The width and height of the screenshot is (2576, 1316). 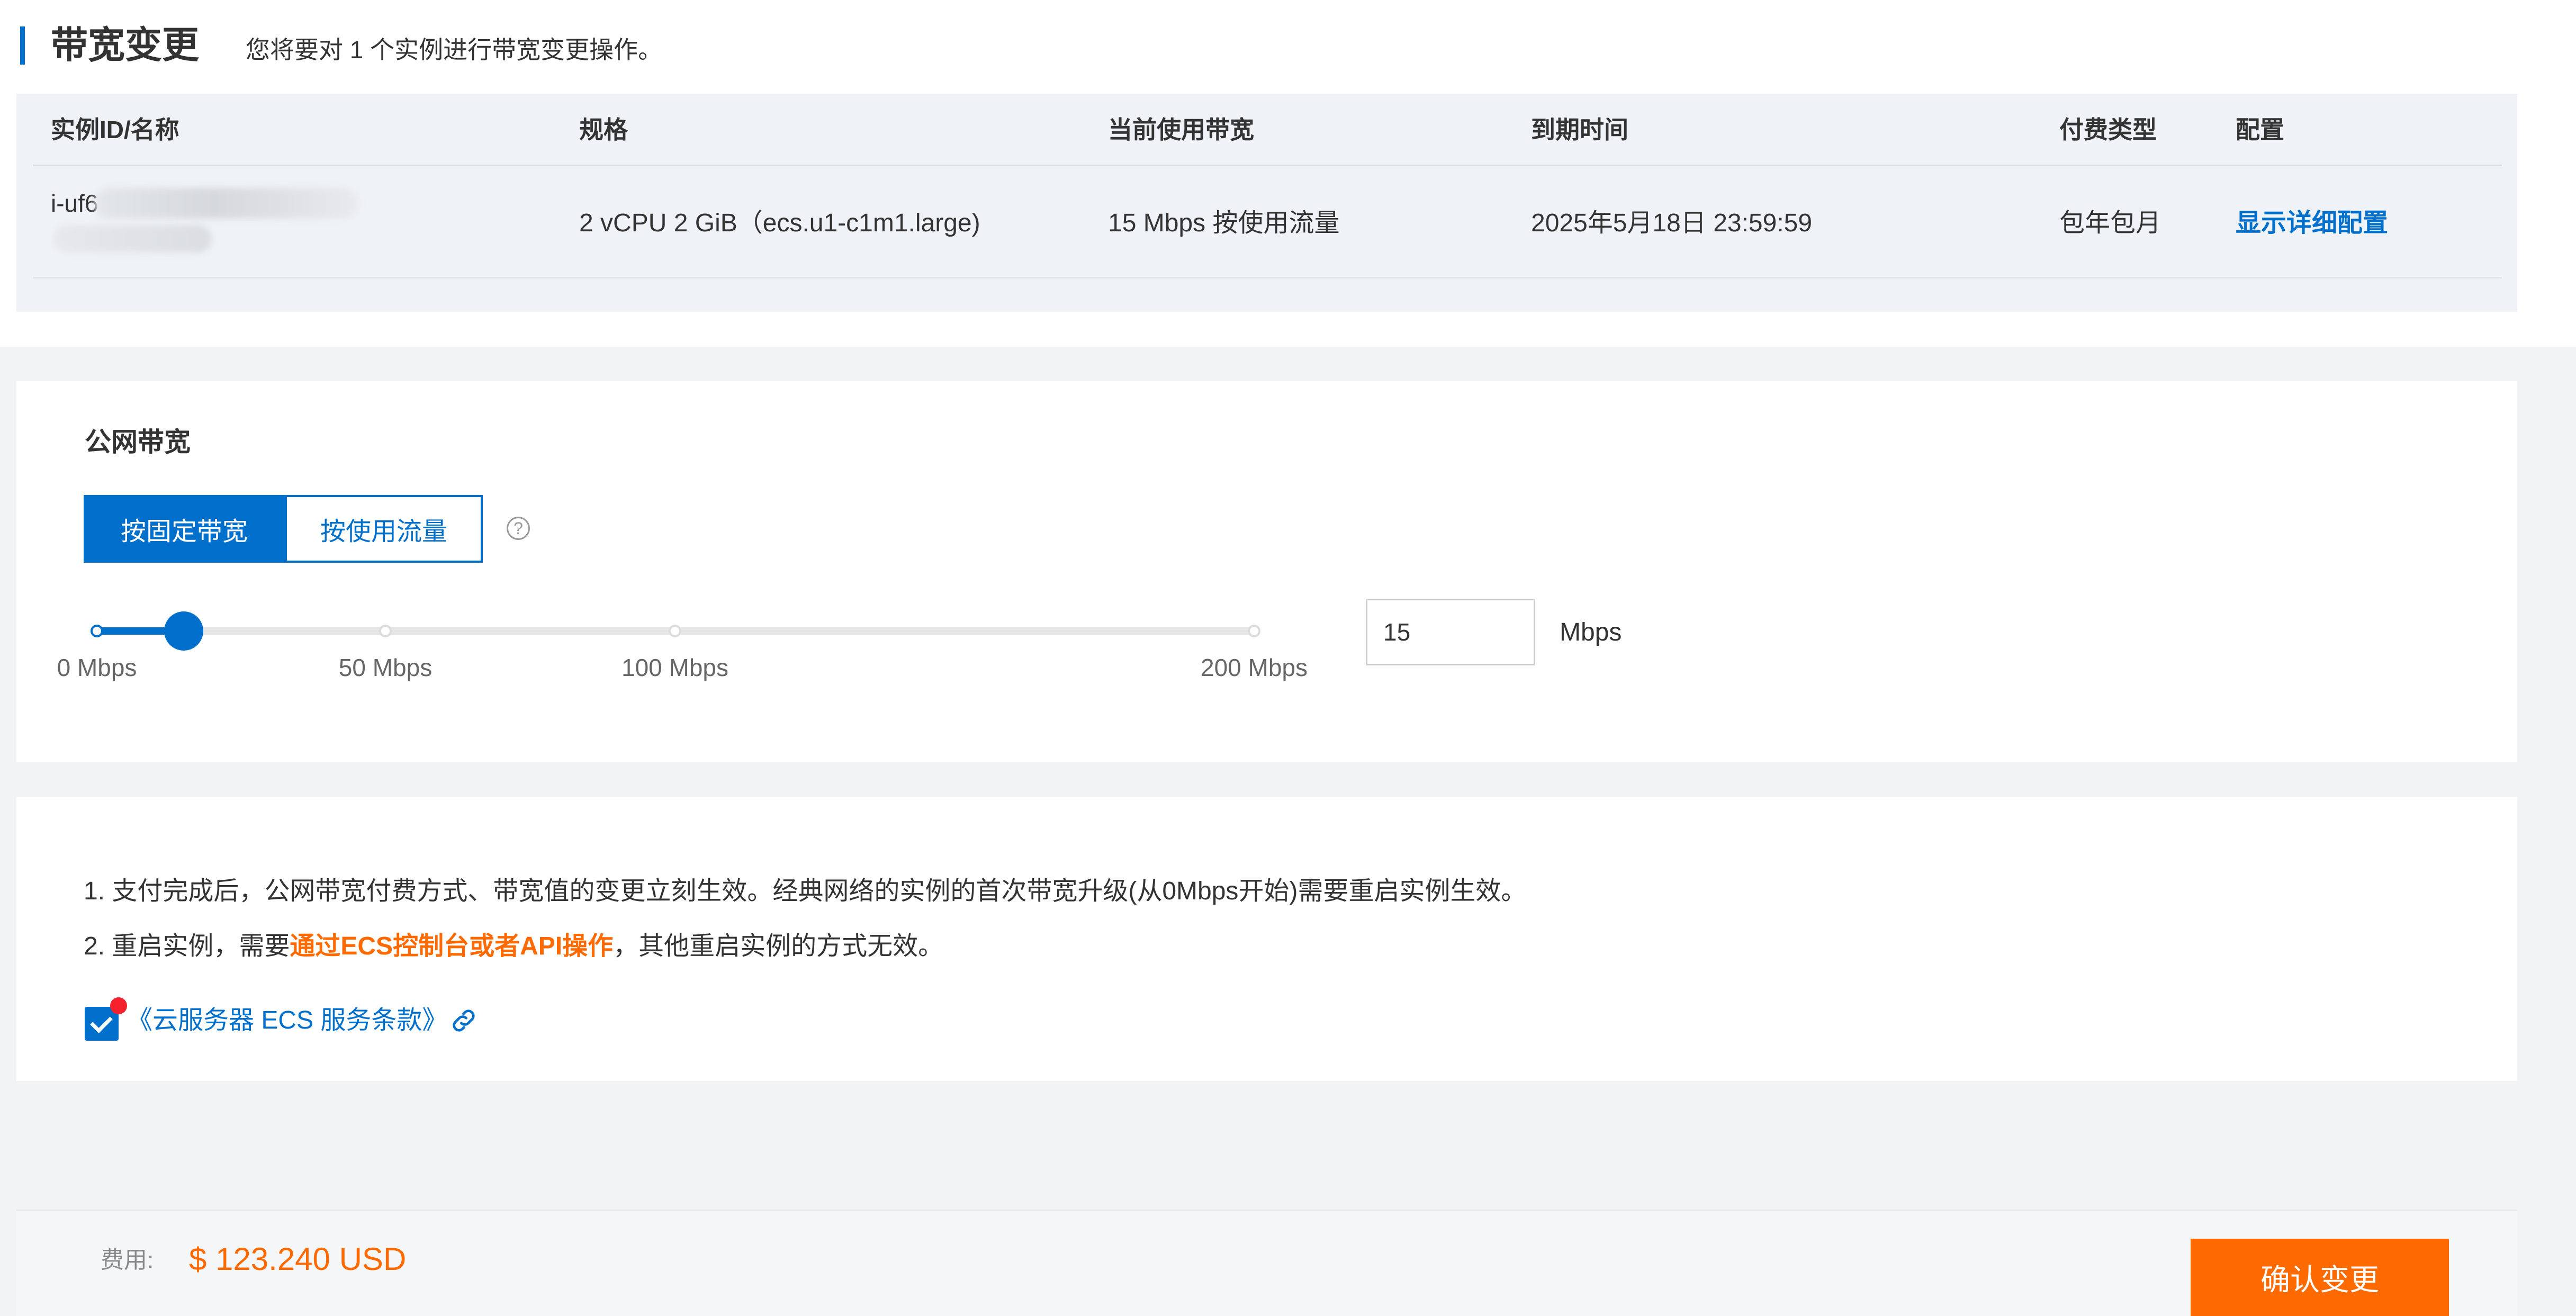 What do you see at coordinates (455, 50) in the screenshot?
I see `page-subtitle: 您将要对 1 个实例进行带宽变更操作。` at bounding box center [455, 50].